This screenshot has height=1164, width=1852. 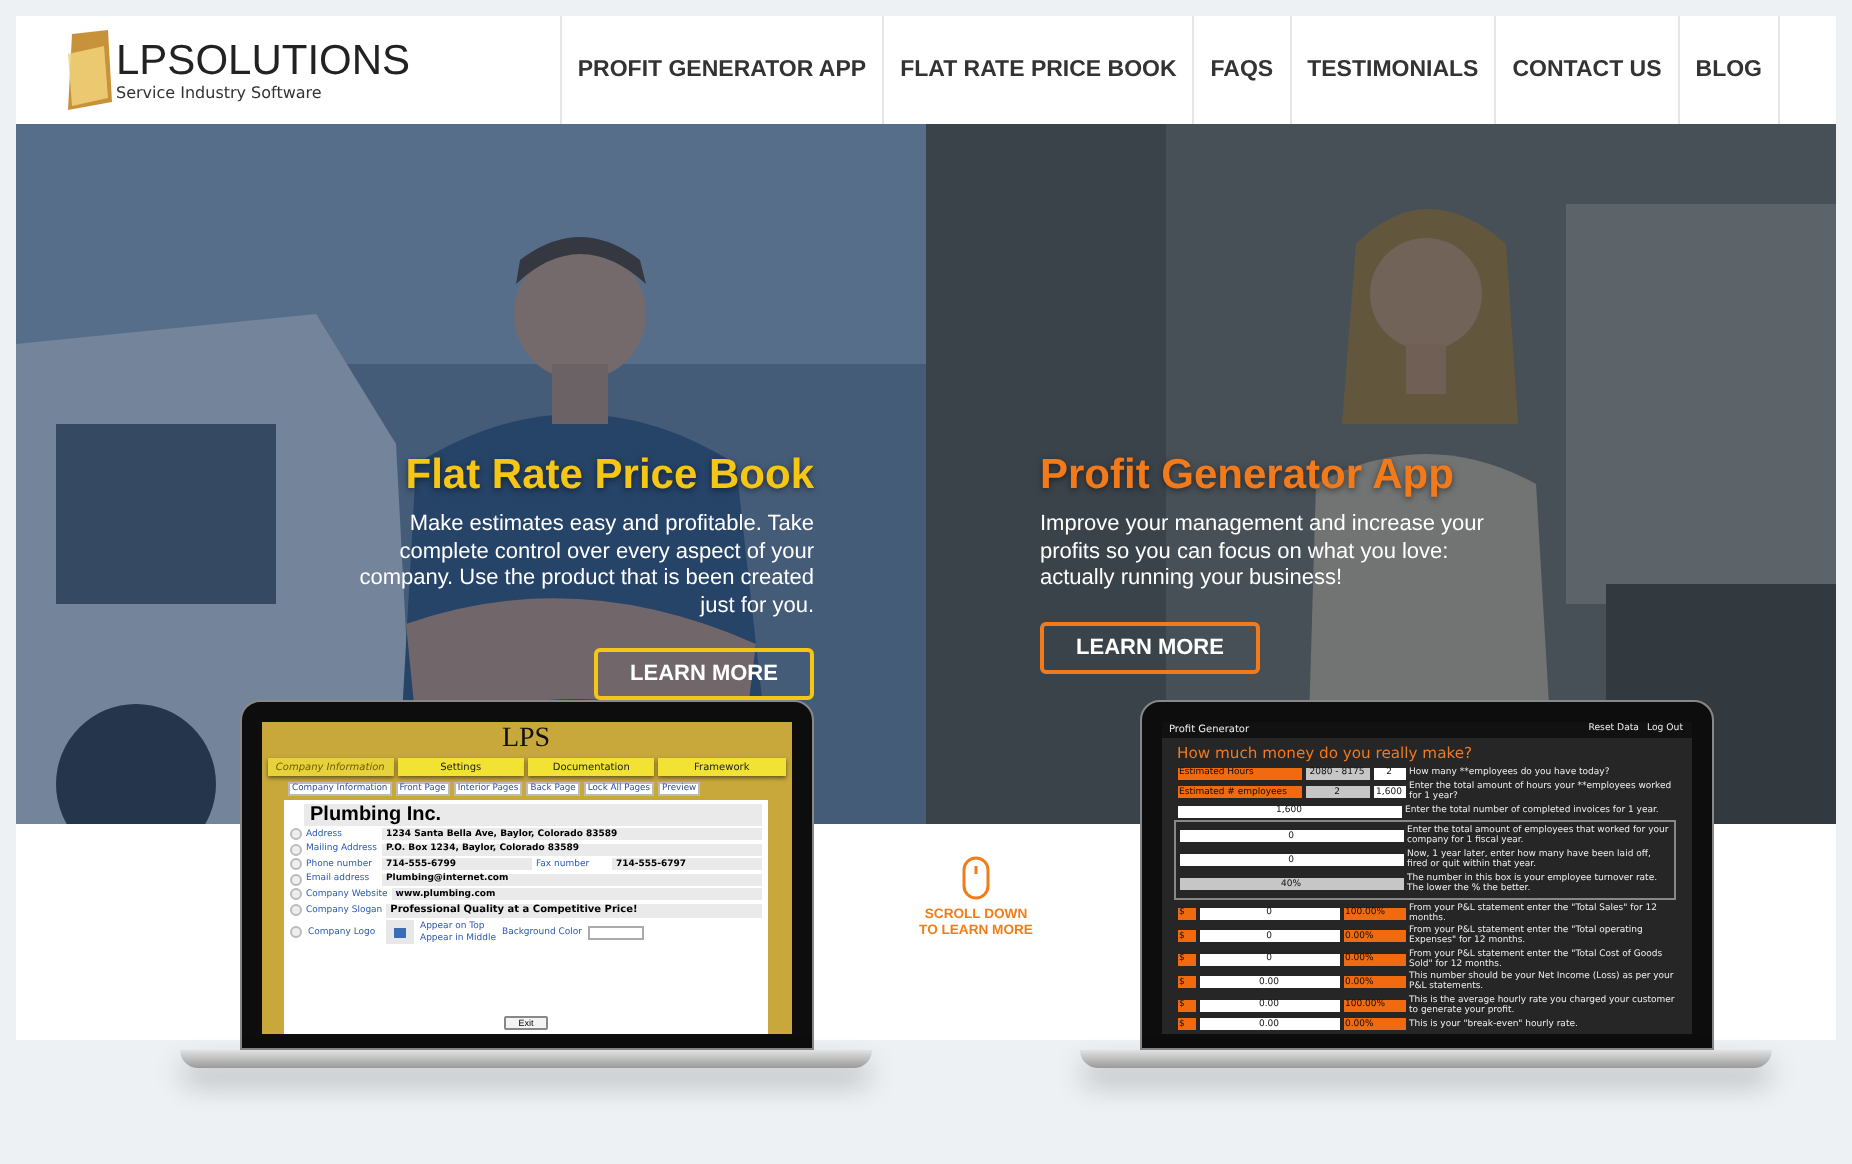 I want to click on logo-wordmark: LPSOLUTIONS, so click(x=263, y=61).